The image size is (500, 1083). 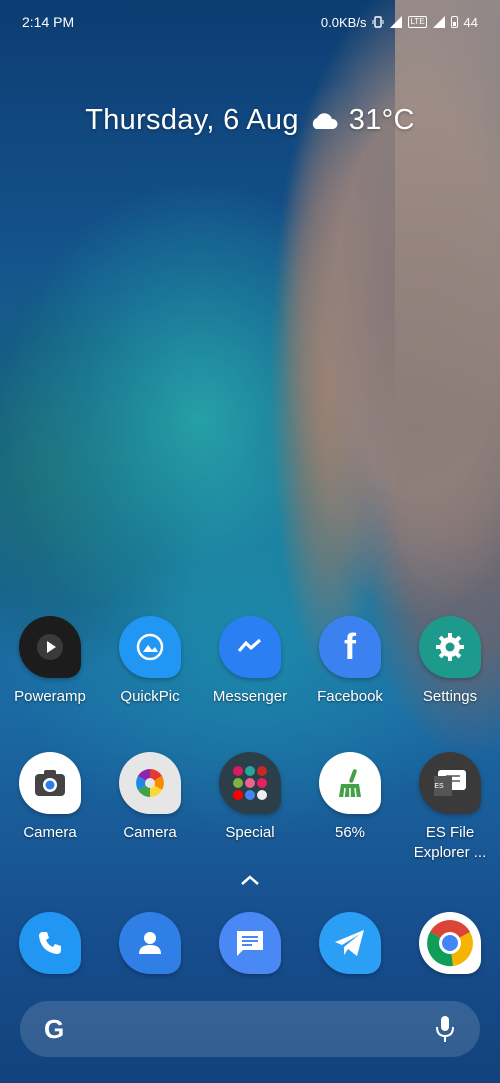 I want to click on messages-icon, so click(x=250, y=943).